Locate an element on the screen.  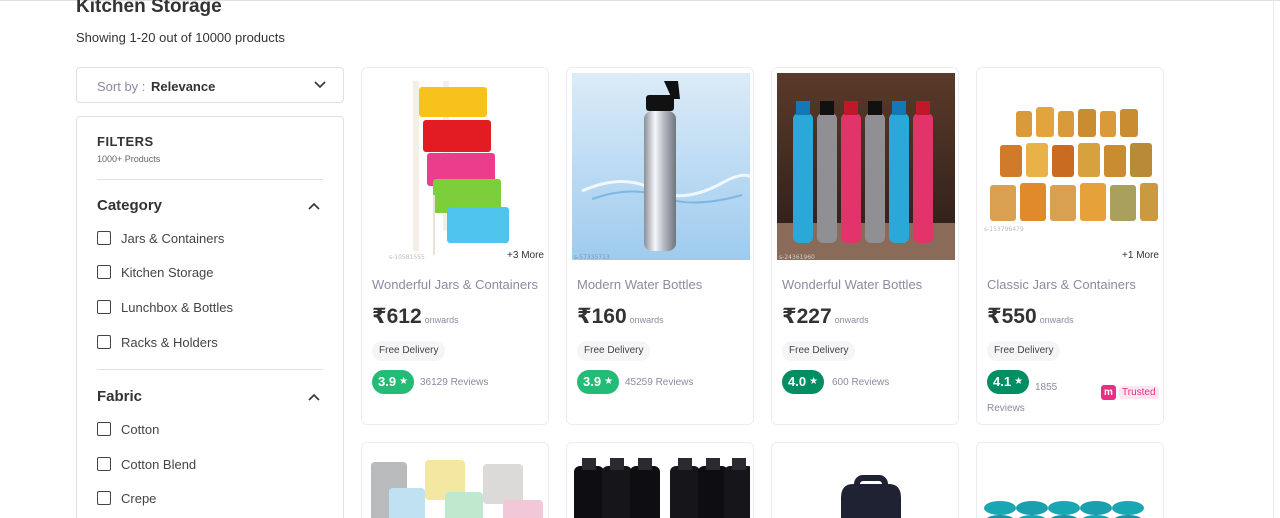
filter-option-label: Jars & Containers is located at coordinates (173, 238).